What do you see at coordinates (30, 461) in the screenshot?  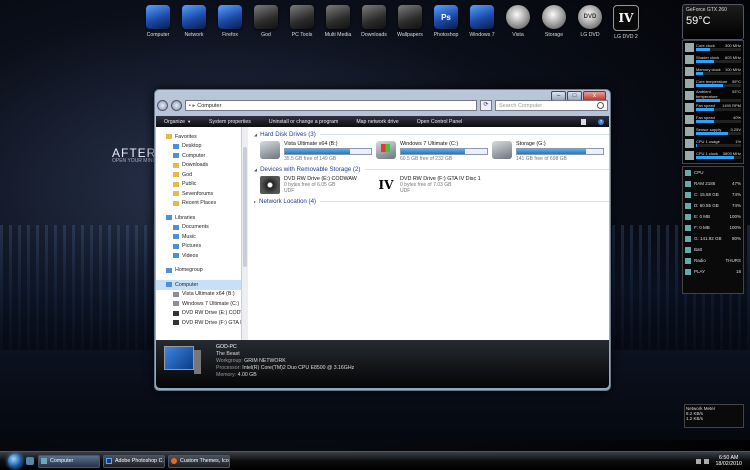 I see `show-desktop-icon` at bounding box center [30, 461].